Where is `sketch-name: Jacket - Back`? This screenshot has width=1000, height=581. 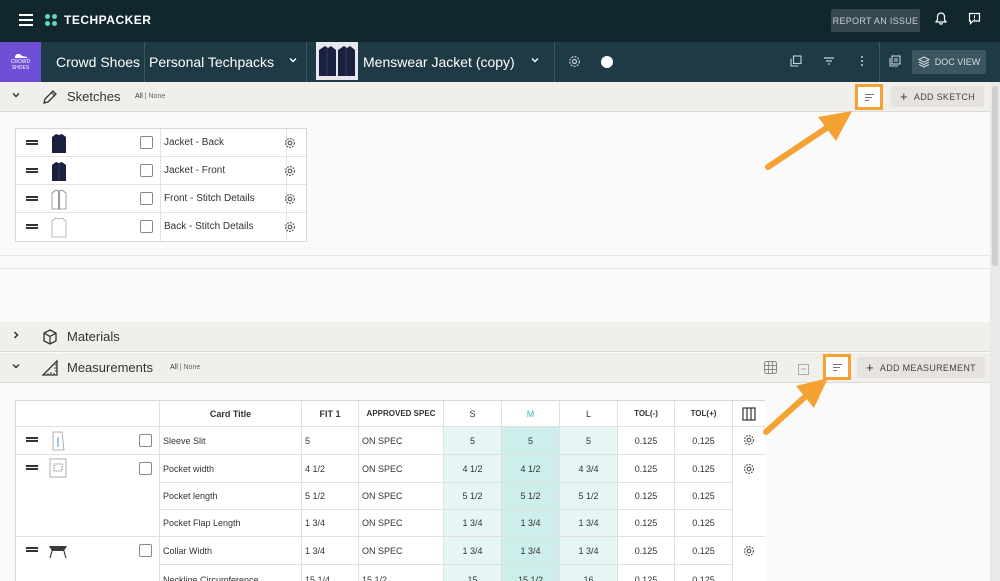
sketch-name: Jacket - Back is located at coordinates (223, 143).